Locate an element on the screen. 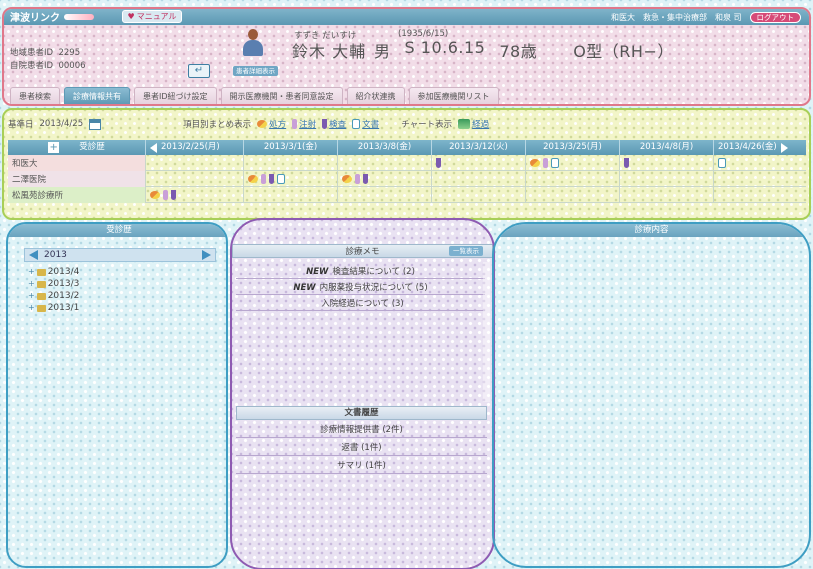  tab-id-link: 患者ID紐づけ設定 is located at coordinates (175, 95).